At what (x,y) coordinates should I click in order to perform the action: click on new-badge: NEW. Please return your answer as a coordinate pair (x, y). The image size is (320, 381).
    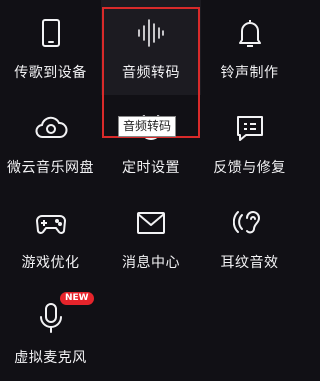
    Looking at the image, I should click on (77, 298).